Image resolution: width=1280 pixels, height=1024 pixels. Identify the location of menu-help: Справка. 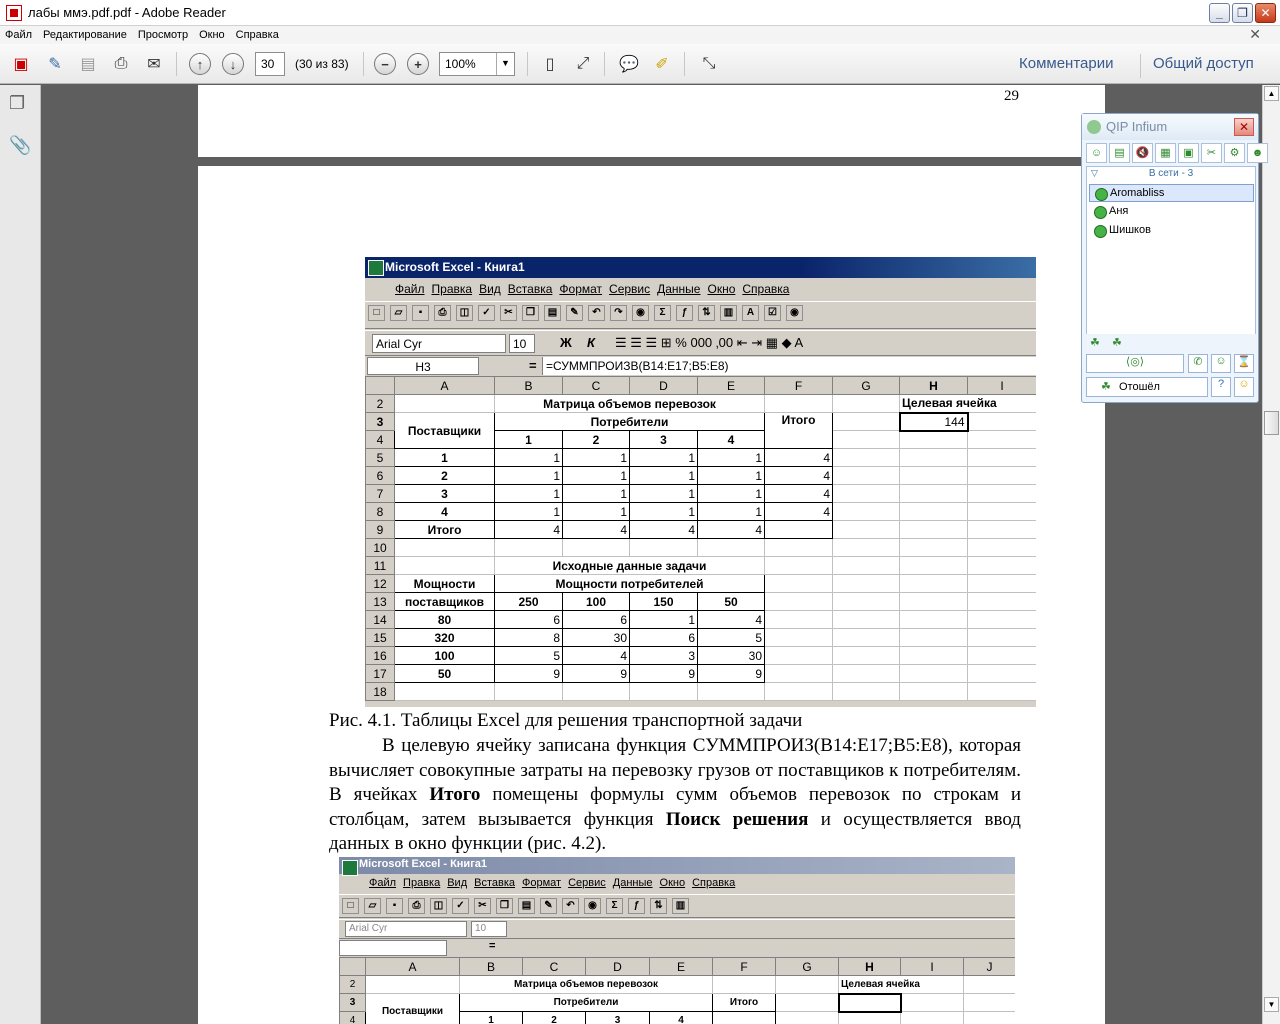
(257, 35).